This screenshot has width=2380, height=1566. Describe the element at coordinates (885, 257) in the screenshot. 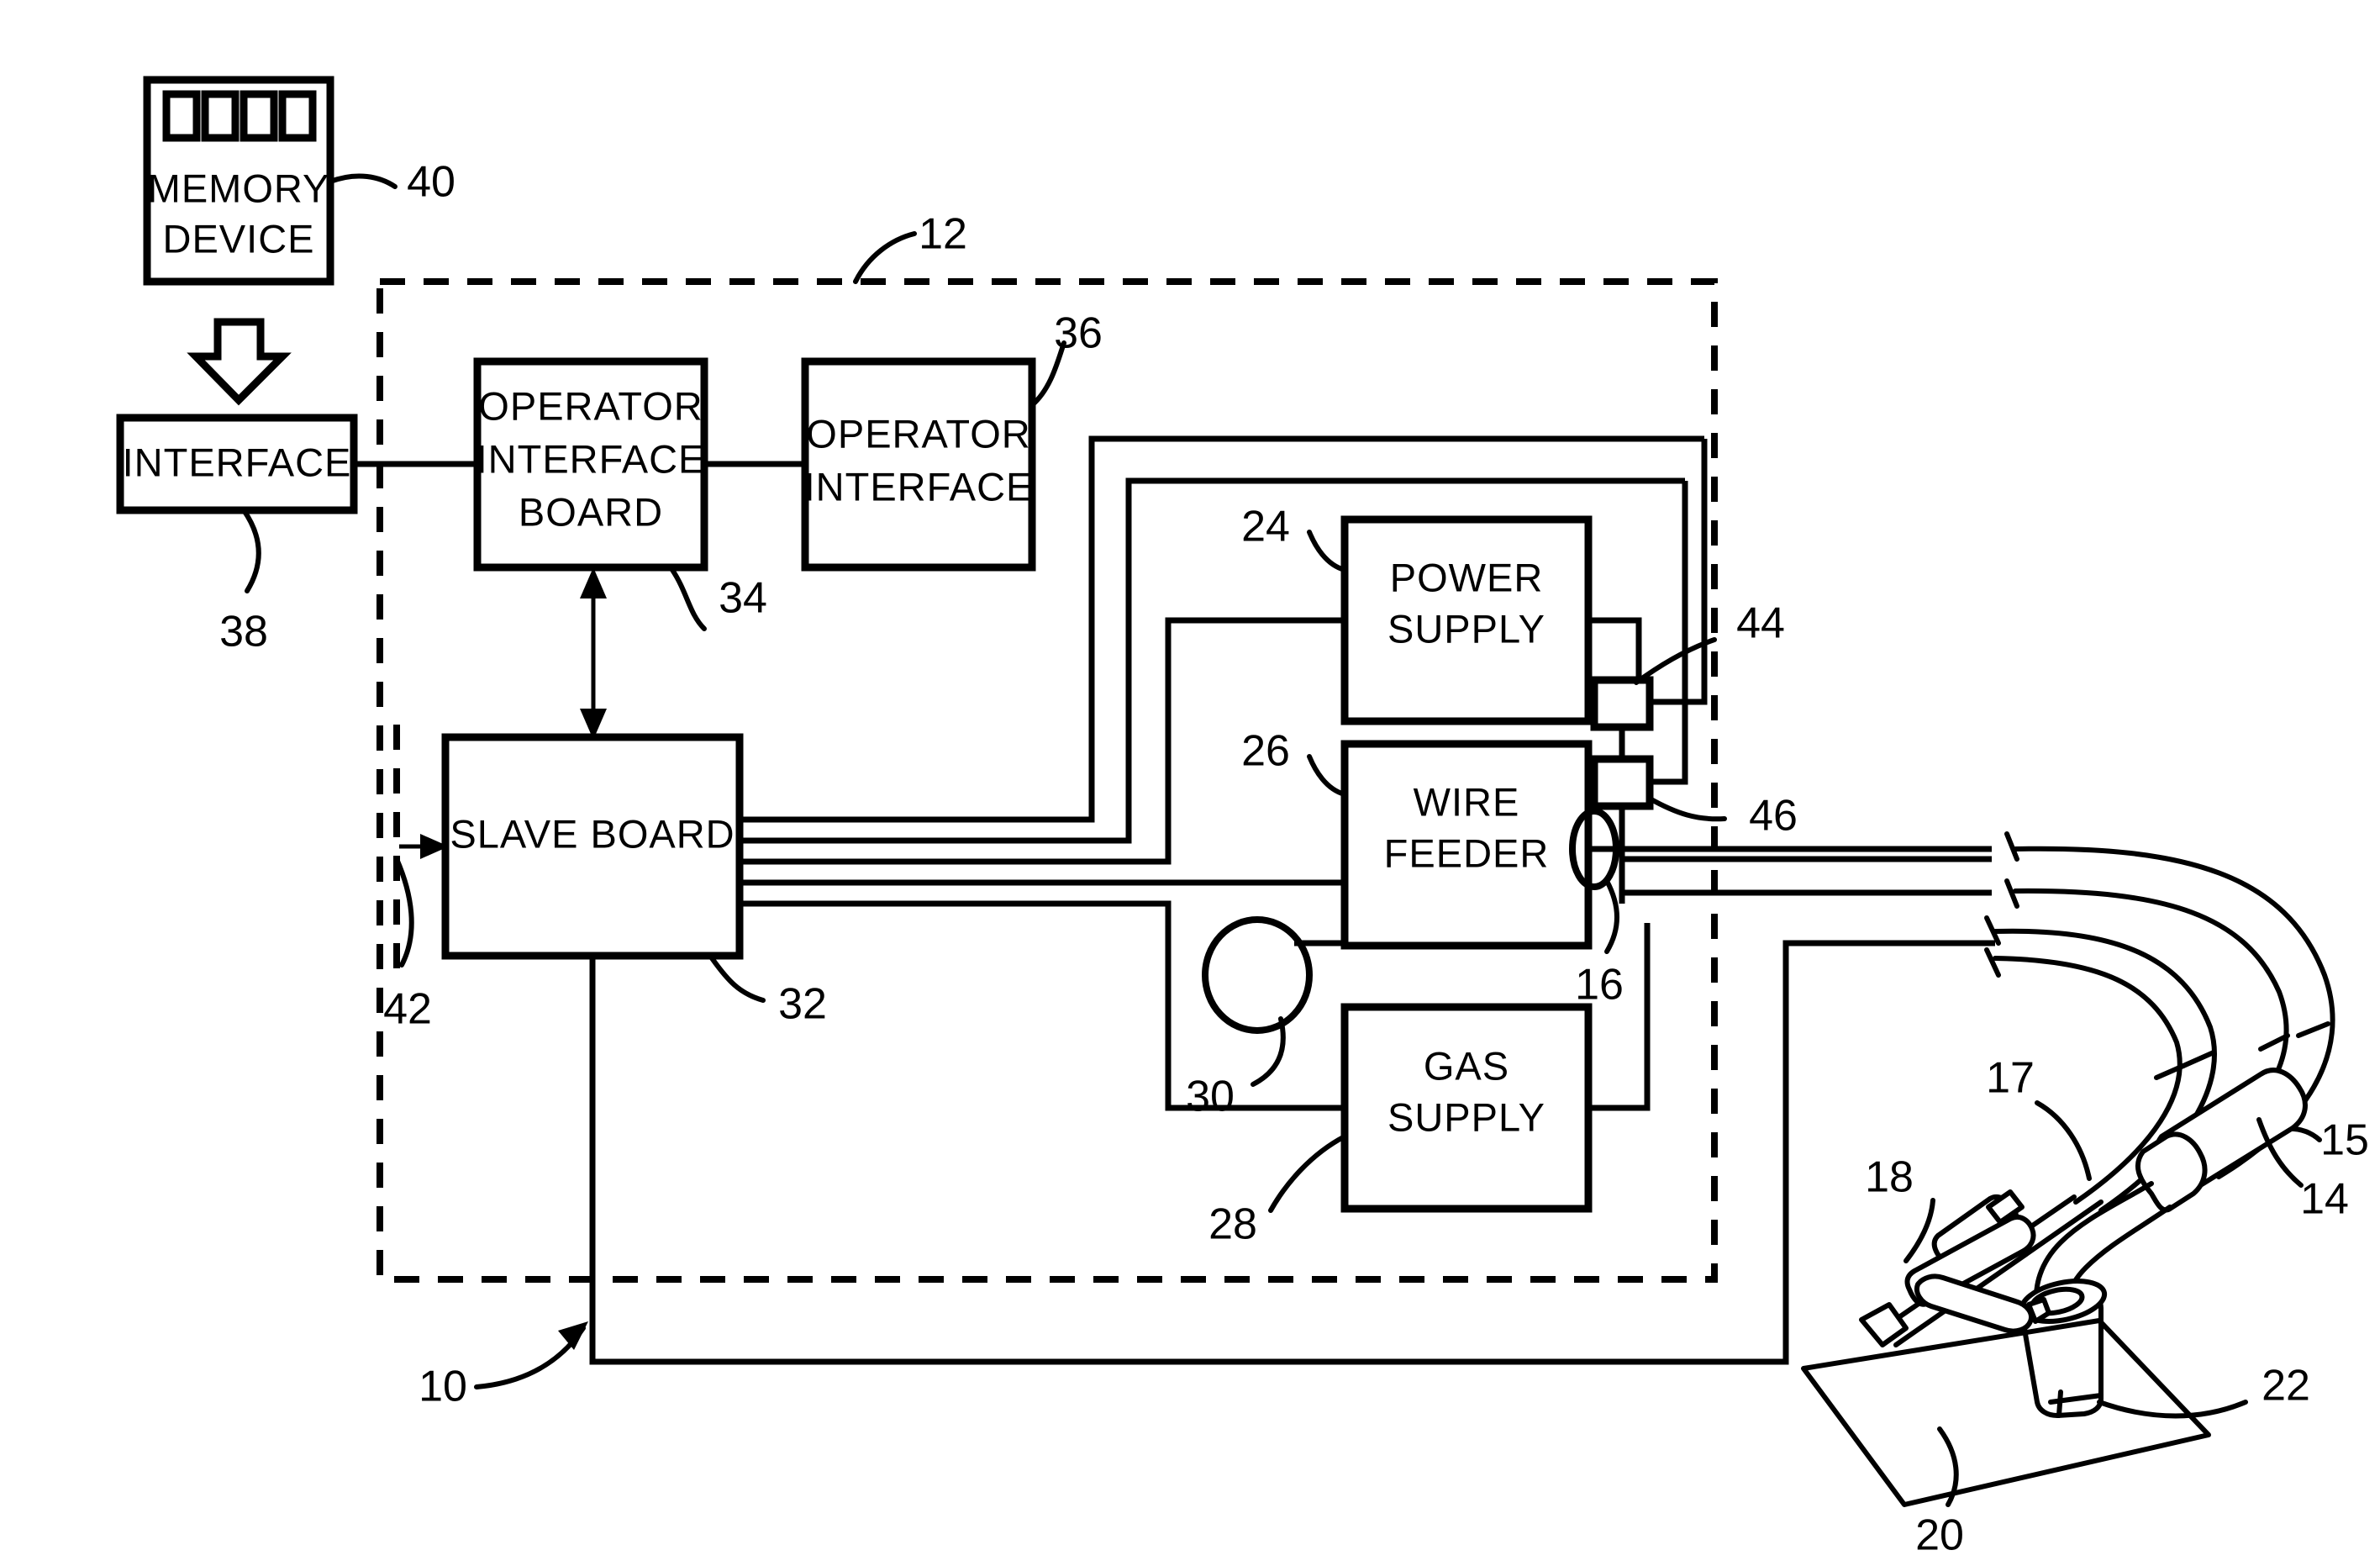

I see `enclosure-lead` at that location.